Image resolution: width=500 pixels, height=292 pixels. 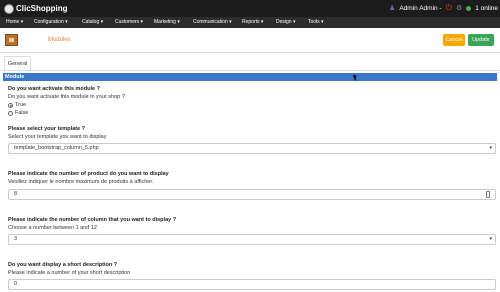 What do you see at coordinates (252, 148) in the screenshot?
I see `template-select: template_bootstrap_column_5.php ▾` at bounding box center [252, 148].